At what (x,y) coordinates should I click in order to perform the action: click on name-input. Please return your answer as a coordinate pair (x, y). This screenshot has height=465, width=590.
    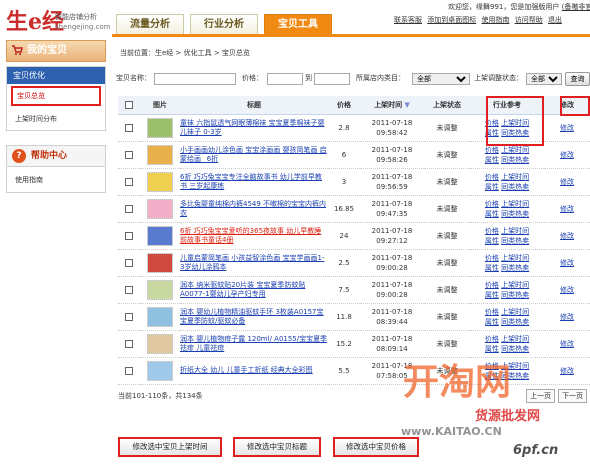
    Looking at the image, I should click on (195, 79).